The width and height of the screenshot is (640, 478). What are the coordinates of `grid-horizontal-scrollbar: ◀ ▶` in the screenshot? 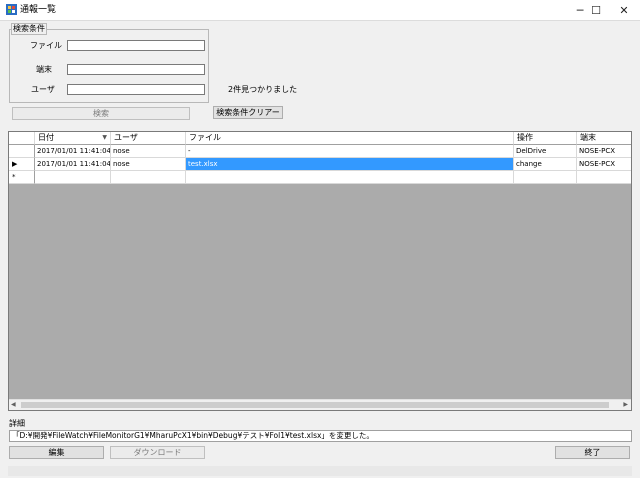 It's located at (320, 404).